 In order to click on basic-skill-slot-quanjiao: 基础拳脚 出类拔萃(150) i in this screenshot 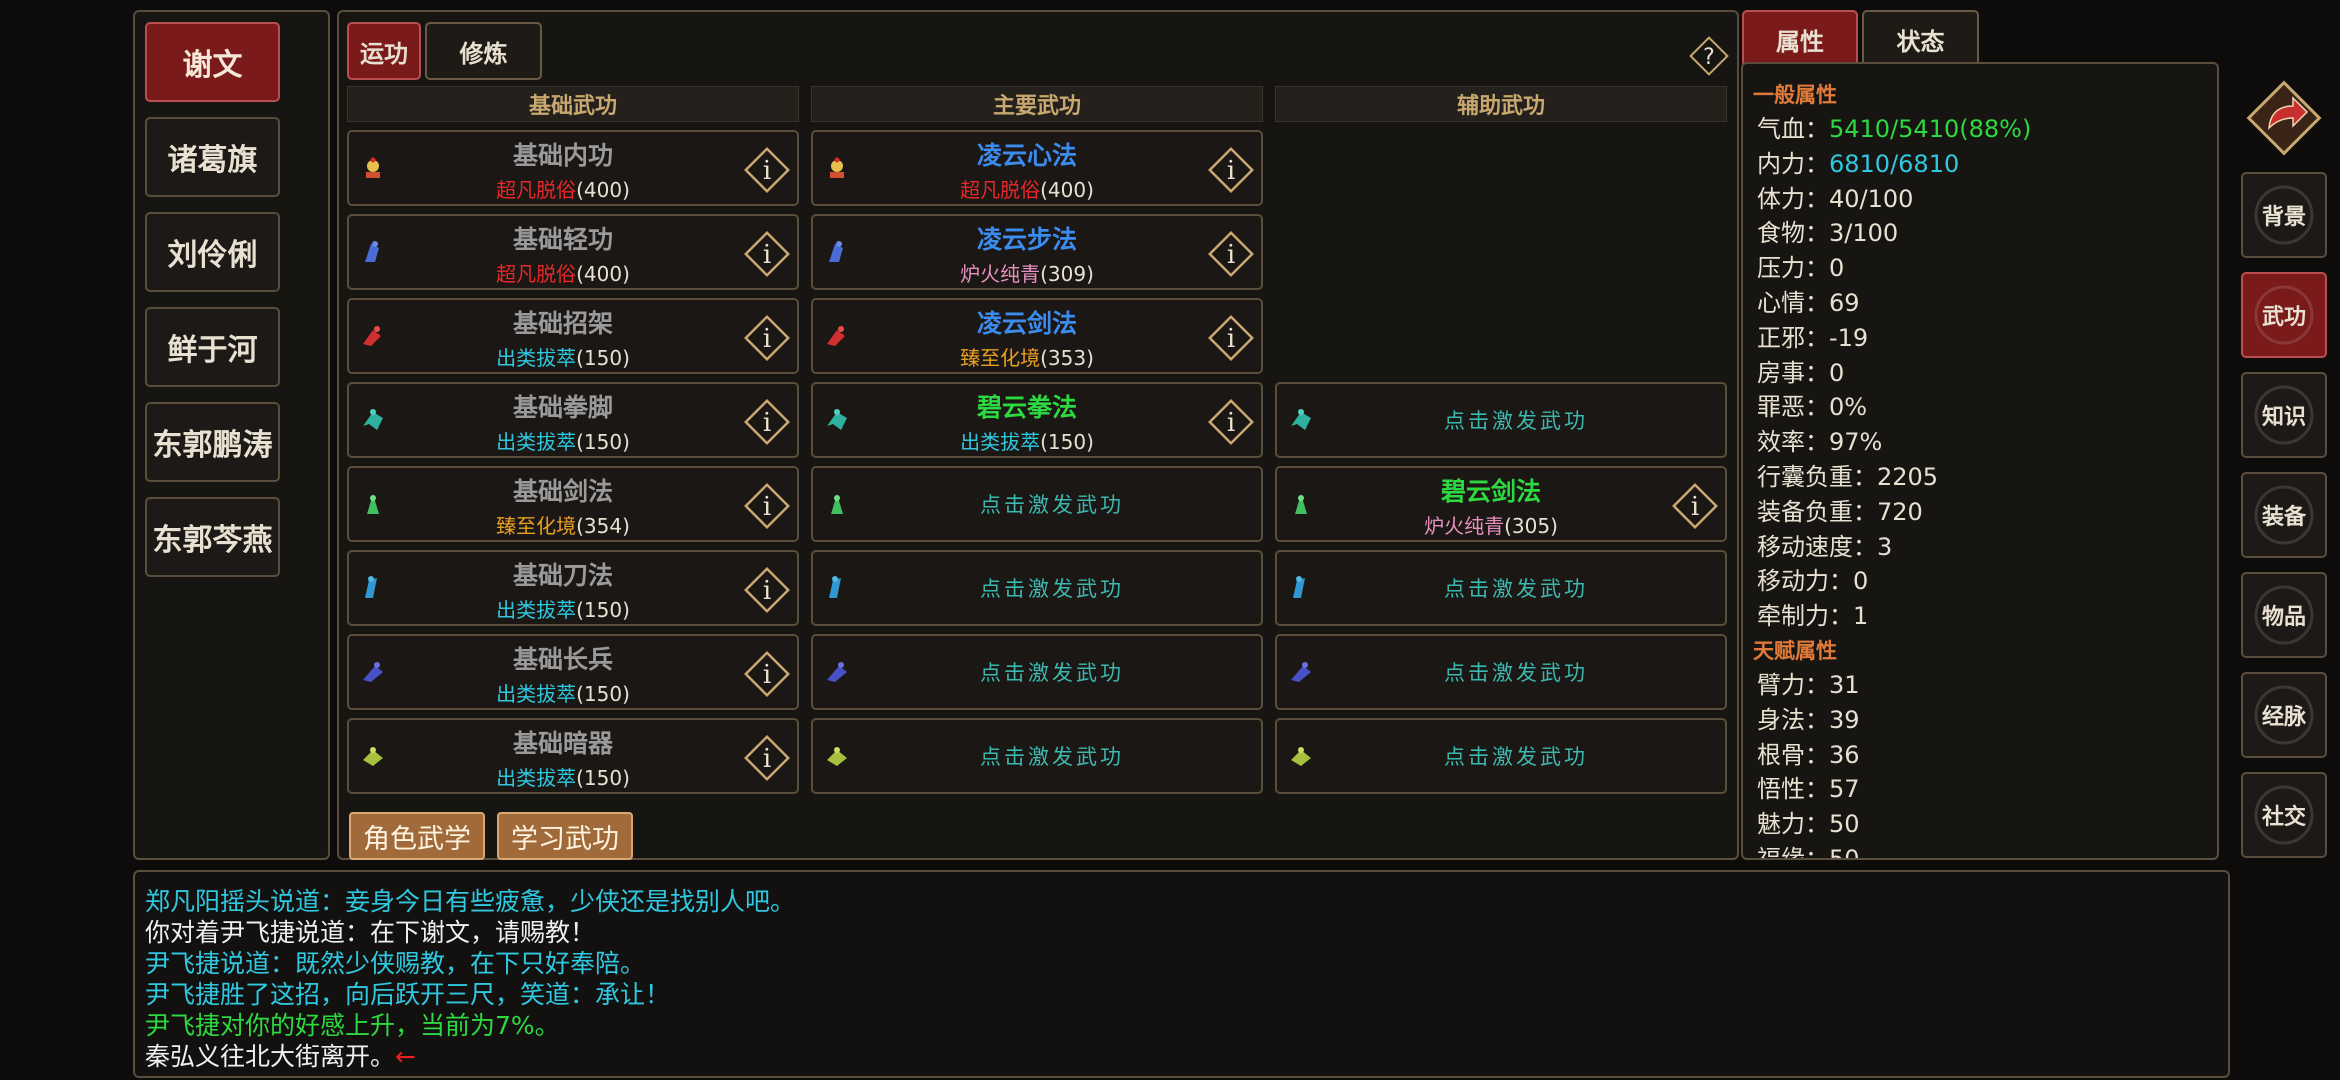, I will do `click(573, 420)`.